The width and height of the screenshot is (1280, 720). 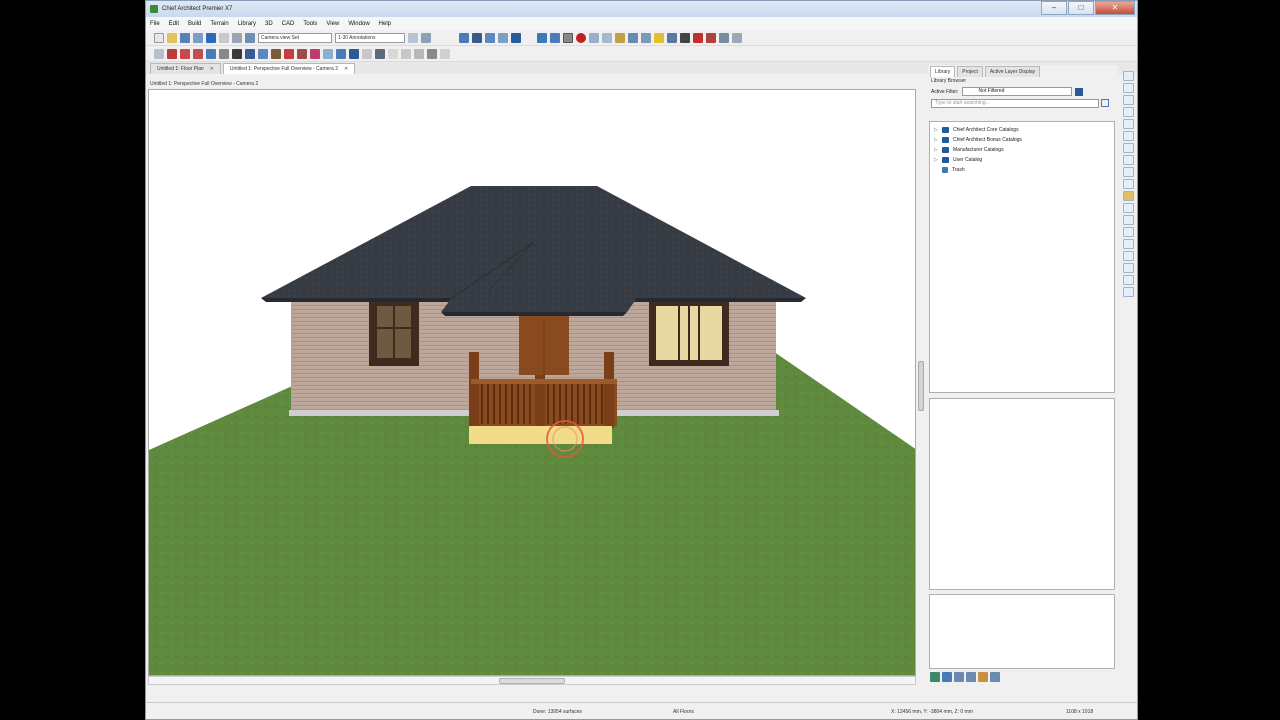 I want to click on swap-icon, so click(x=1128, y=160).